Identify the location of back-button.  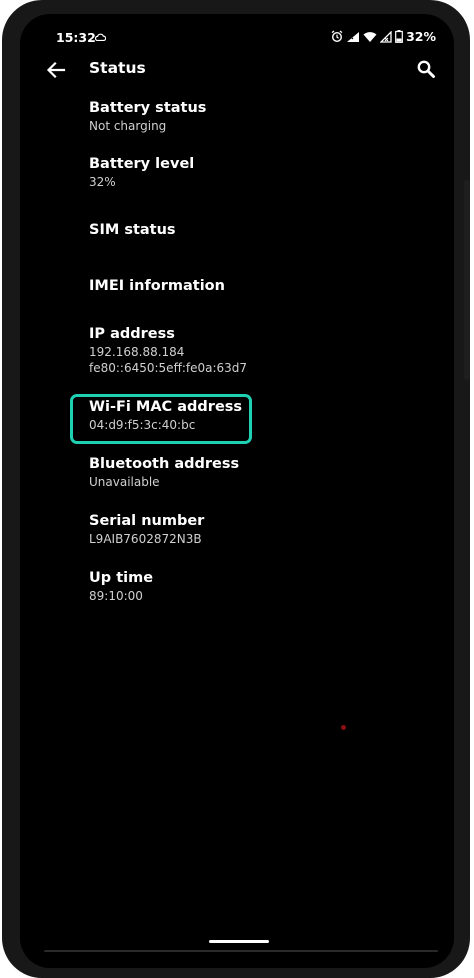
(56, 70).